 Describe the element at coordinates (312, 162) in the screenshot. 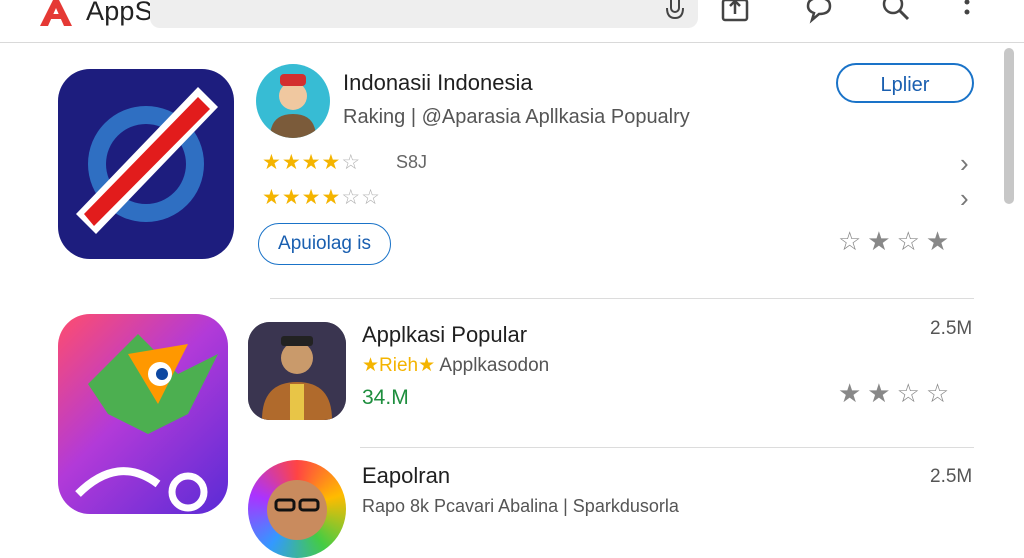

I see `star-rating-row-1: ★★★★☆` at that location.